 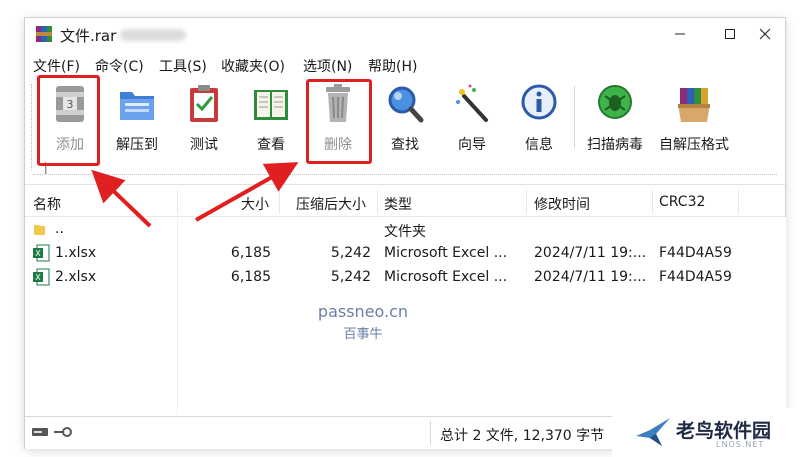 I want to click on arrow-to-delete, so click(x=247, y=192).